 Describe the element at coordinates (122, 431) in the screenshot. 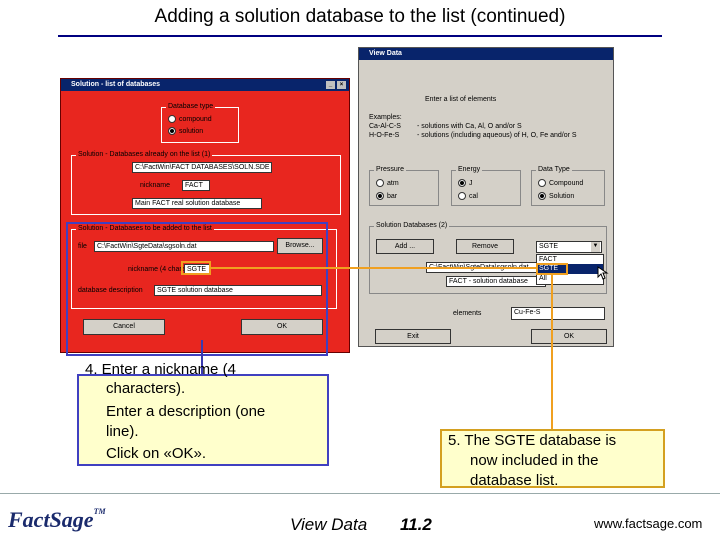

I see `step4-line: line).` at that location.